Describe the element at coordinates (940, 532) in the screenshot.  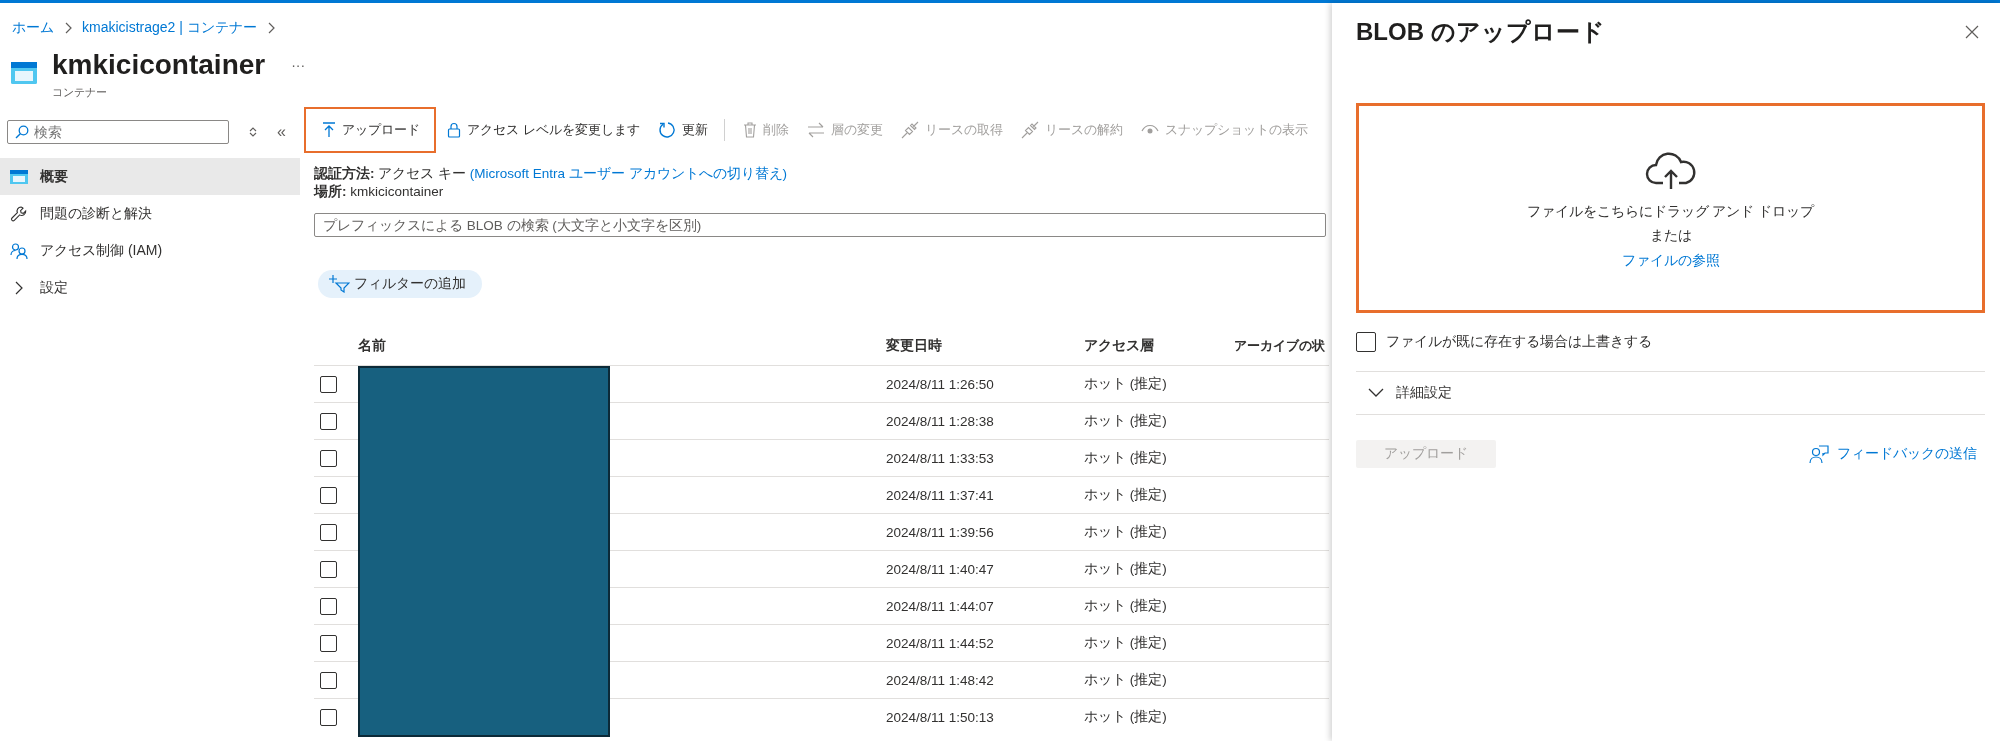
I see `table-cell-text: 2024/8/11 1:39:56` at that location.